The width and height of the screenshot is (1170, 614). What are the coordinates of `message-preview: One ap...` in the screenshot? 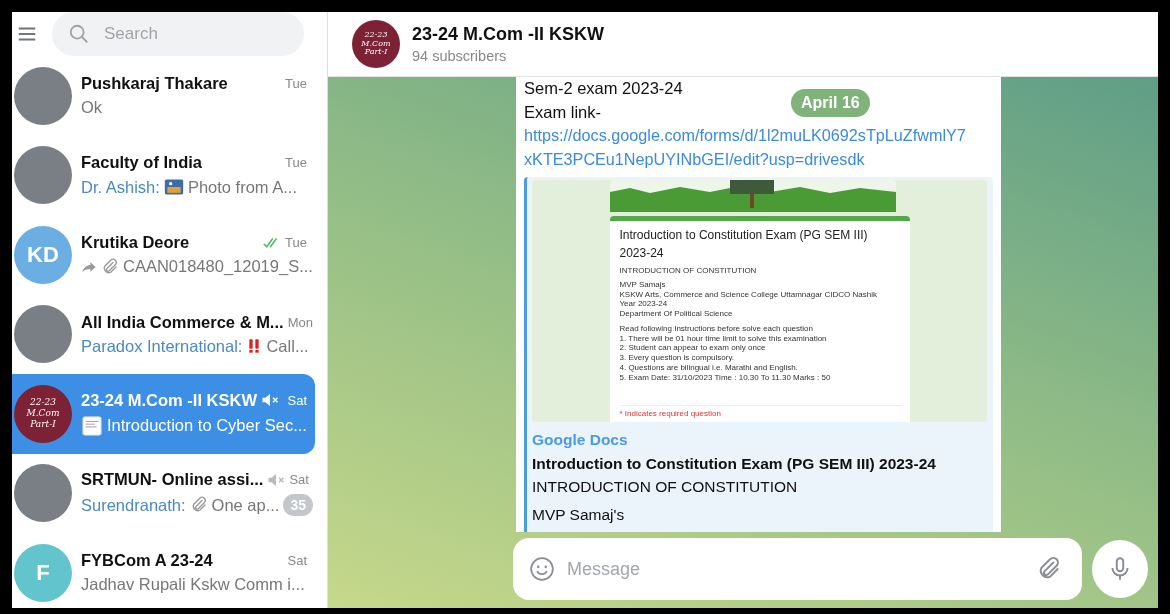 It's located at (245, 505).